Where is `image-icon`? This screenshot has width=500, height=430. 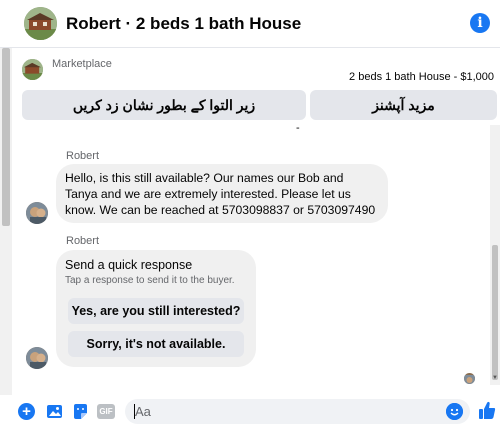
image-icon is located at coordinates (54, 411).